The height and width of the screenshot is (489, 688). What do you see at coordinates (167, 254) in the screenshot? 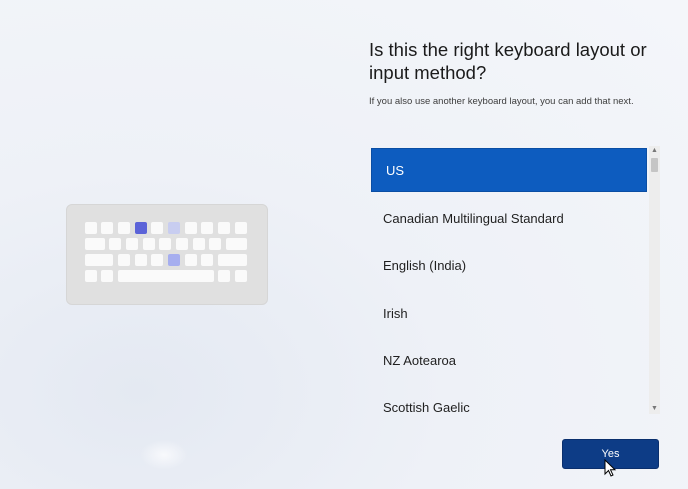
I see `keyboard-illustration-icon` at bounding box center [167, 254].